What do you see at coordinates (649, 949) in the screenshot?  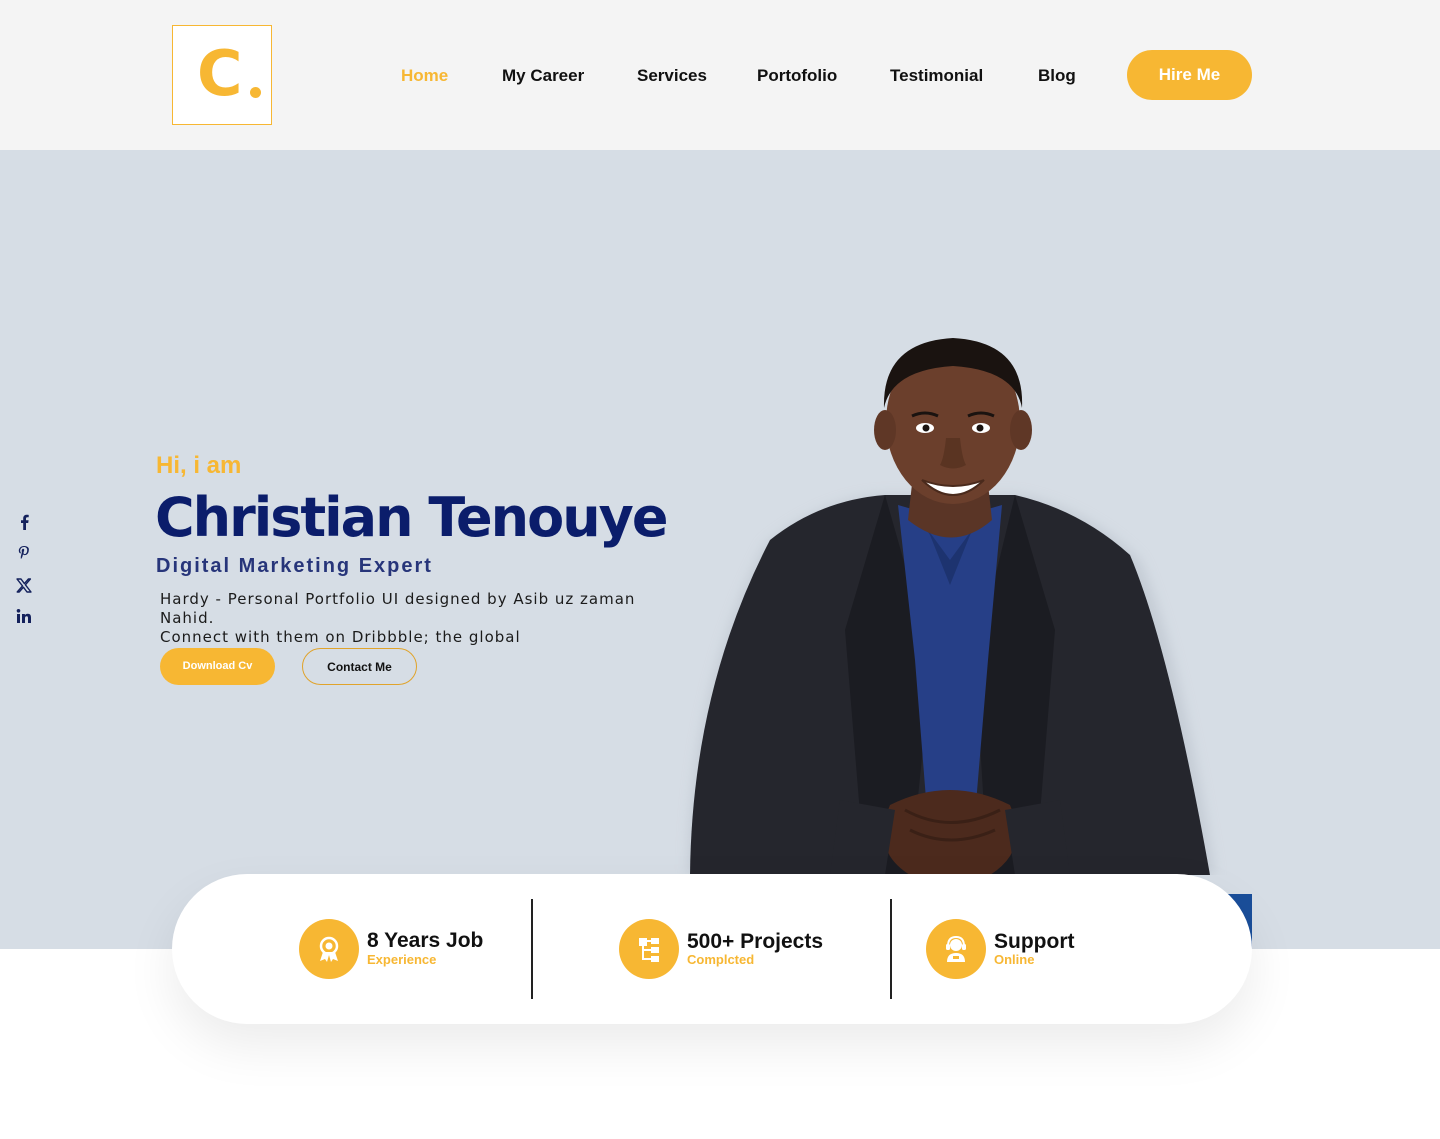 I see `project-tree-icon` at bounding box center [649, 949].